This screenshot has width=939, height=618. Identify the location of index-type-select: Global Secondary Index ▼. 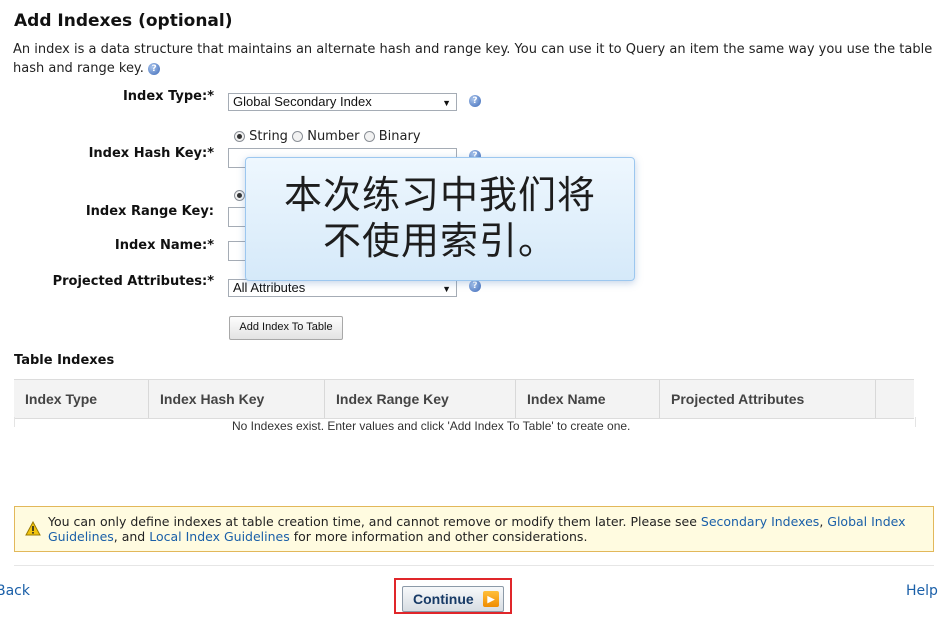
(342, 102).